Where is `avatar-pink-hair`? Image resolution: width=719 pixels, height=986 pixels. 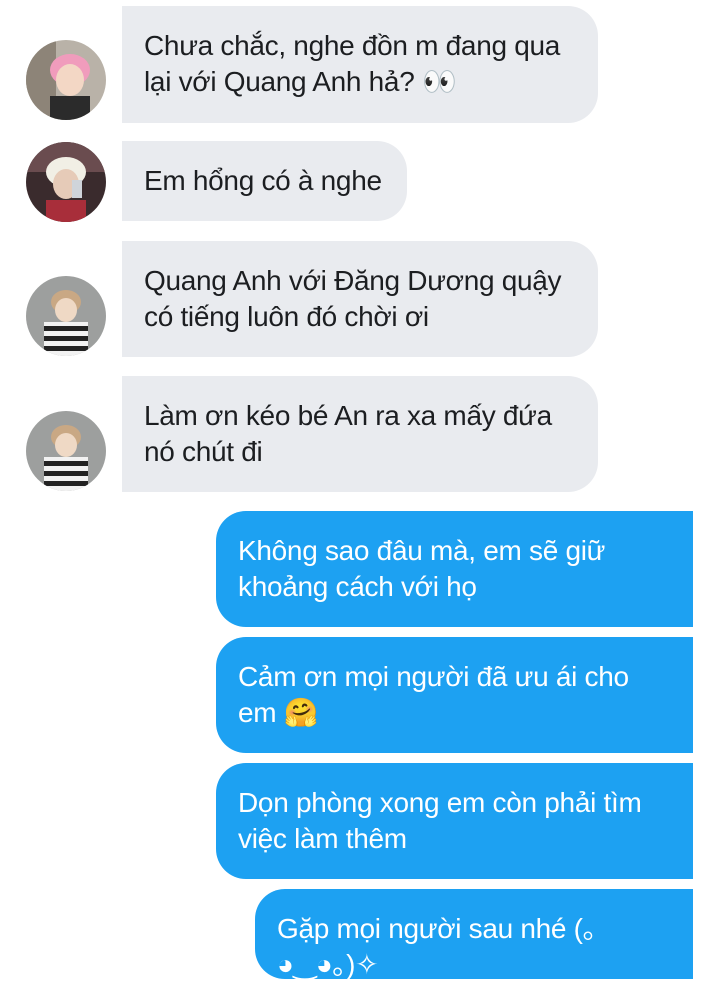 avatar-pink-hair is located at coordinates (66, 80).